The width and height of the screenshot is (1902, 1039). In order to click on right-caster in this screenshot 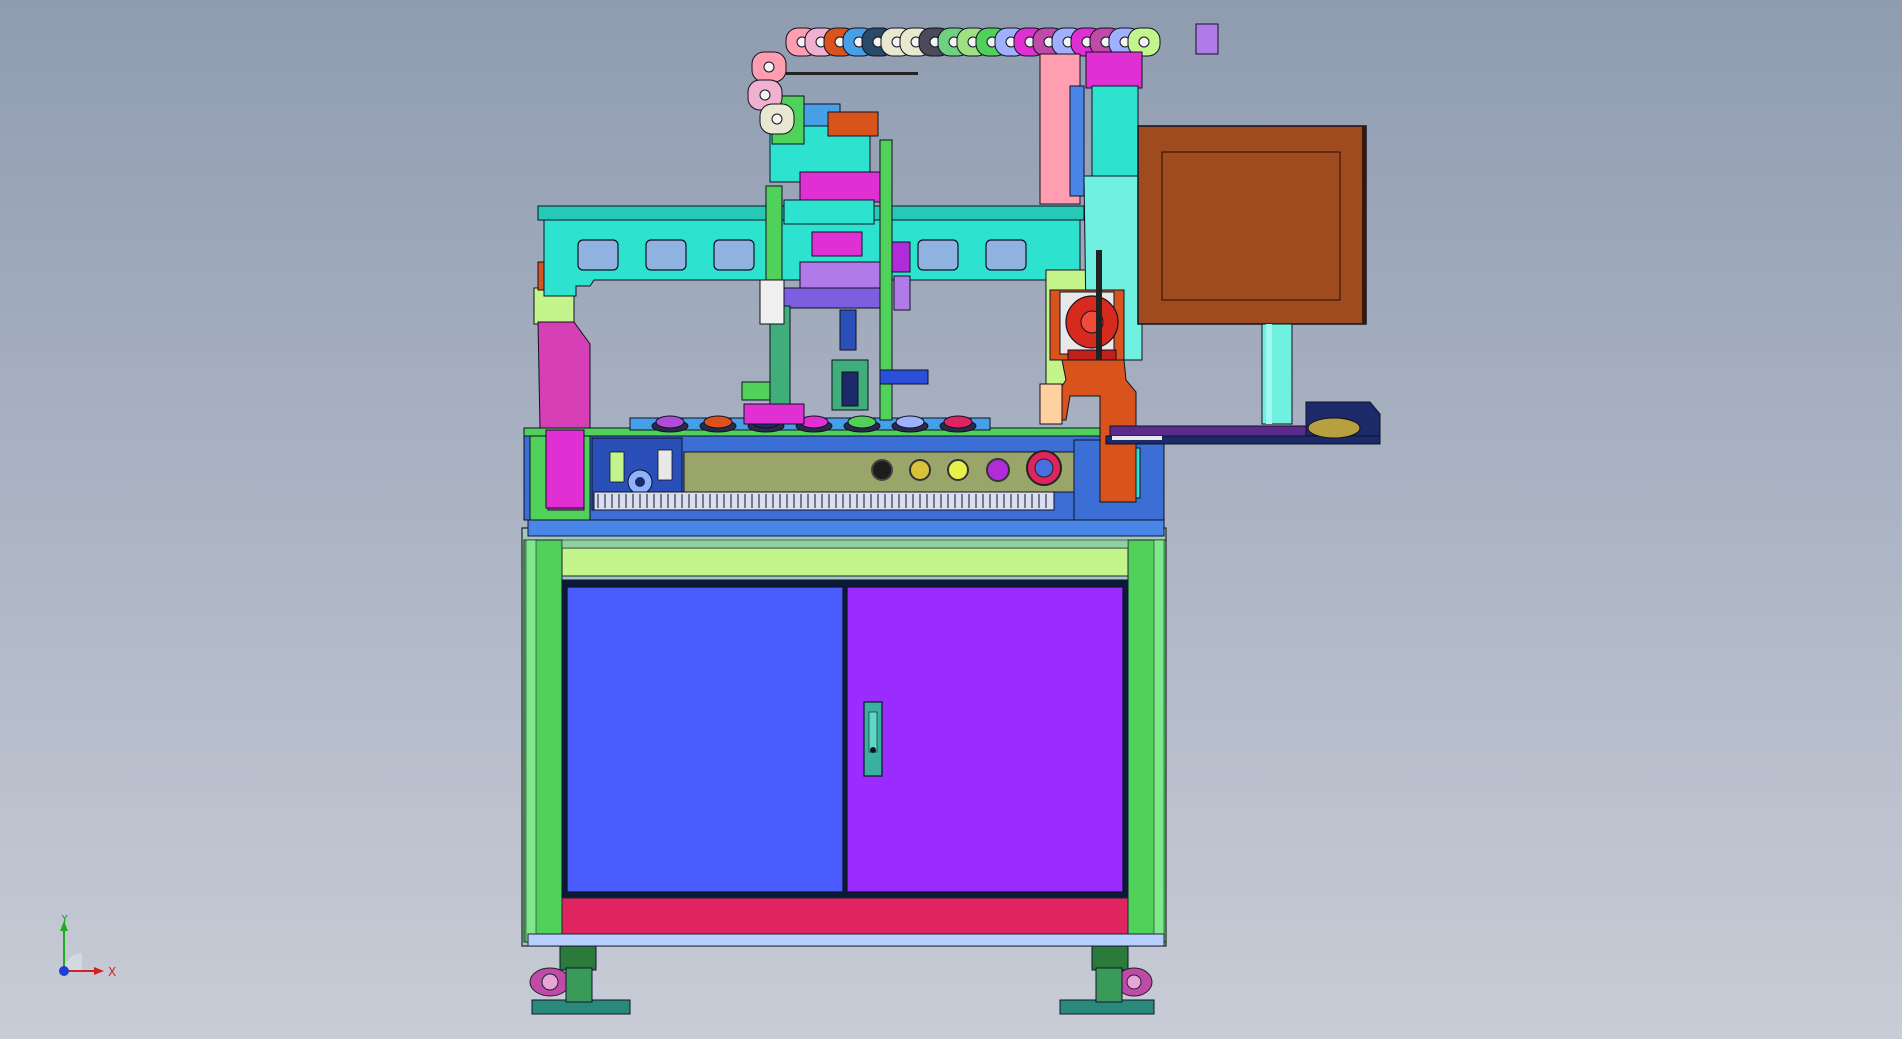, I will do `click(1107, 977)`.